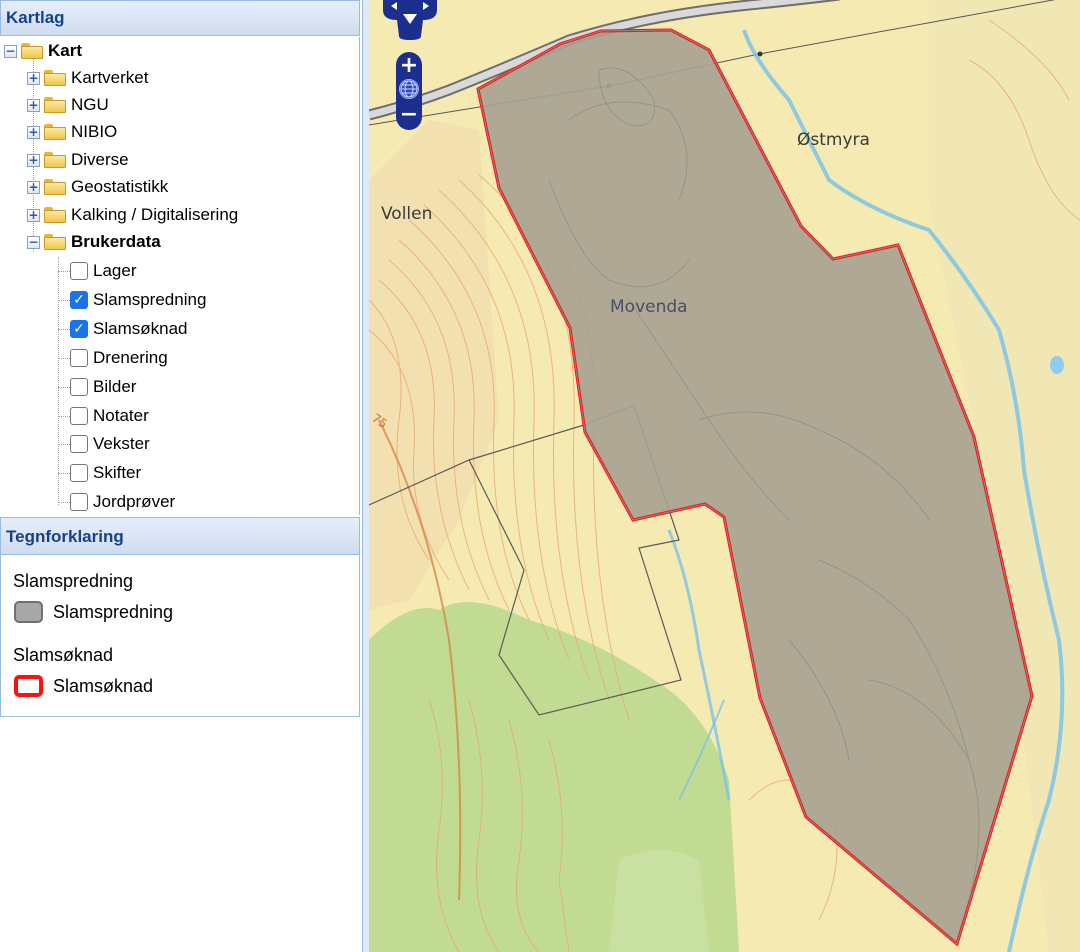 This screenshot has height=952, width=1080. Describe the element at coordinates (155, 214) in the screenshot. I see `folder-label: Kalking / Digitalisering` at that location.